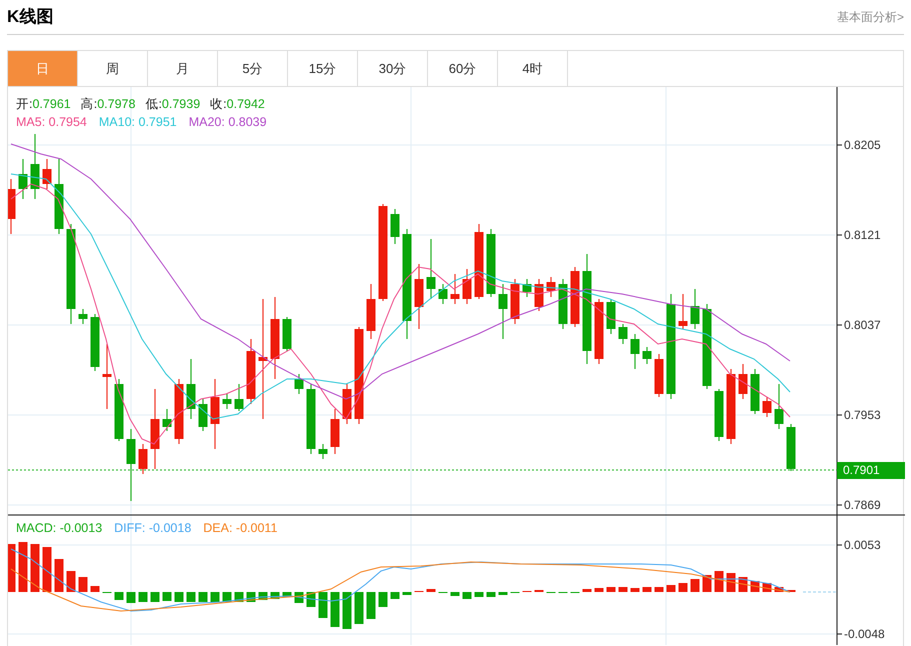 Image resolution: width=911 pixels, height=646 pixels. I want to click on price-axis-label: 0.8205, so click(862, 145).